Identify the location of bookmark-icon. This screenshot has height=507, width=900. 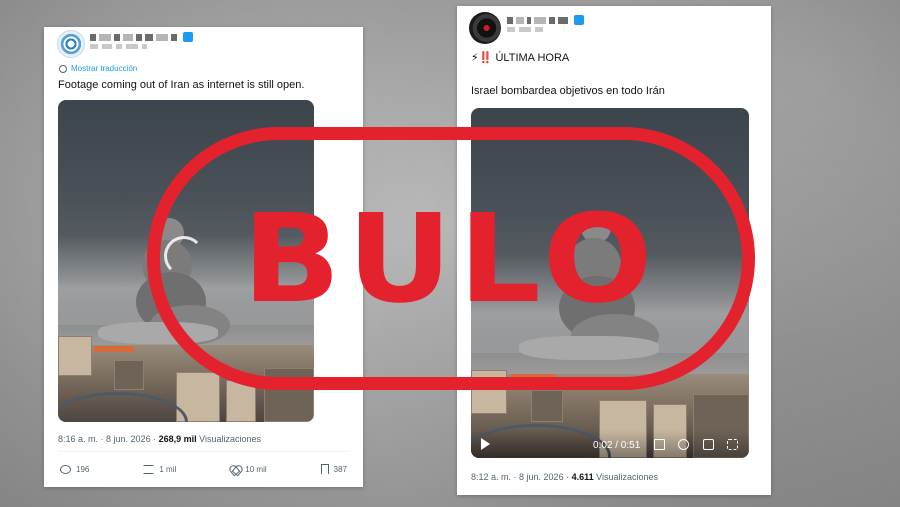
(324, 469).